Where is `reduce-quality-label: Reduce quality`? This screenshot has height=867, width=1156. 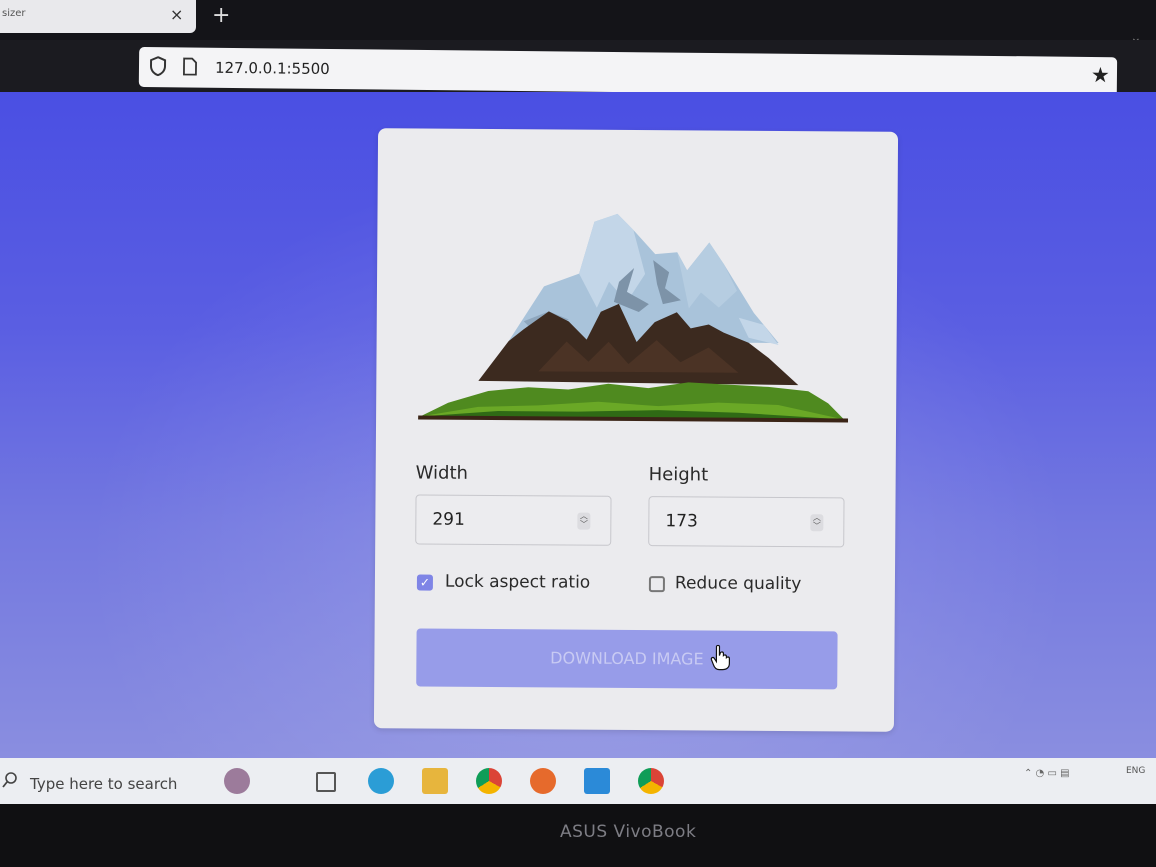
reduce-quality-label: Reduce quality is located at coordinates (738, 583).